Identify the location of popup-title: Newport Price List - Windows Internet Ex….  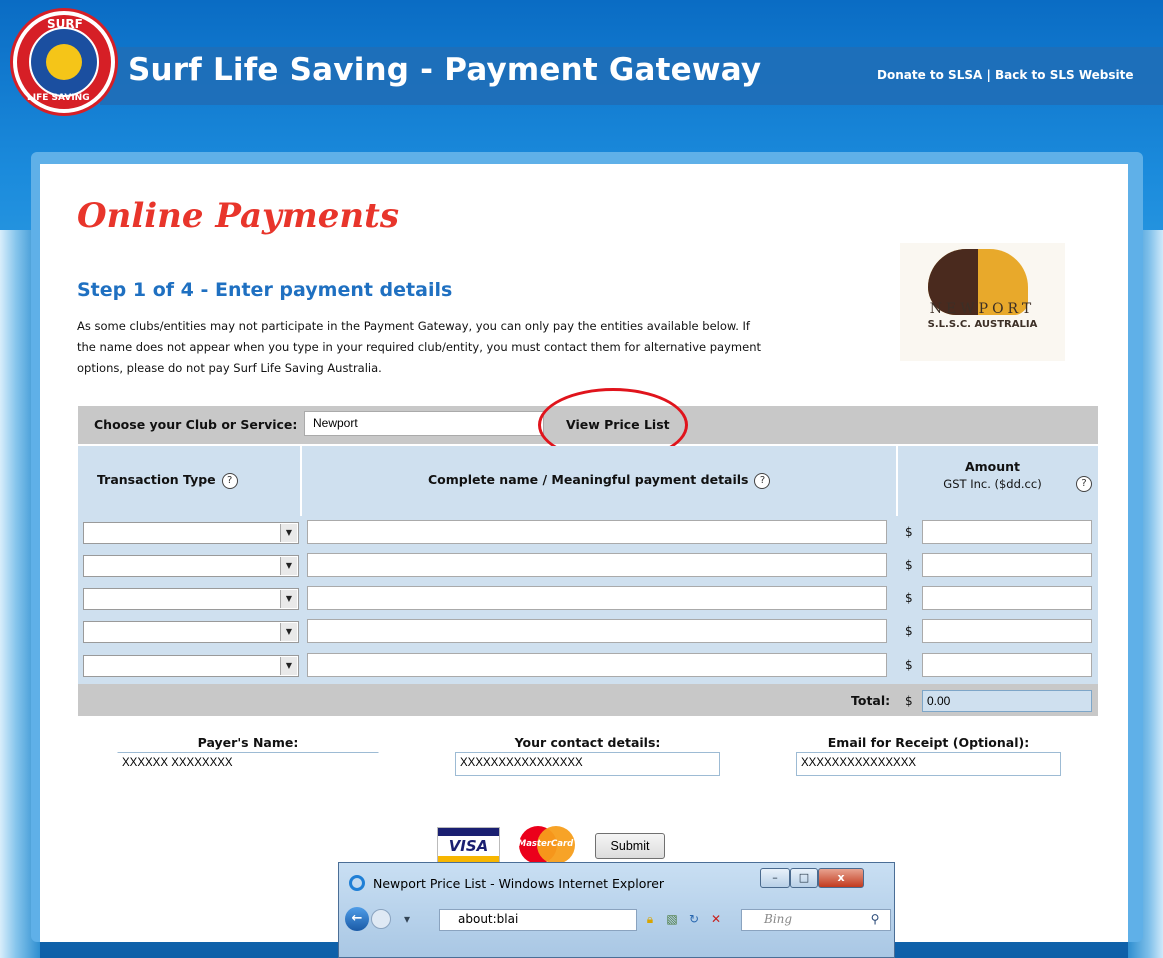
(519, 883).